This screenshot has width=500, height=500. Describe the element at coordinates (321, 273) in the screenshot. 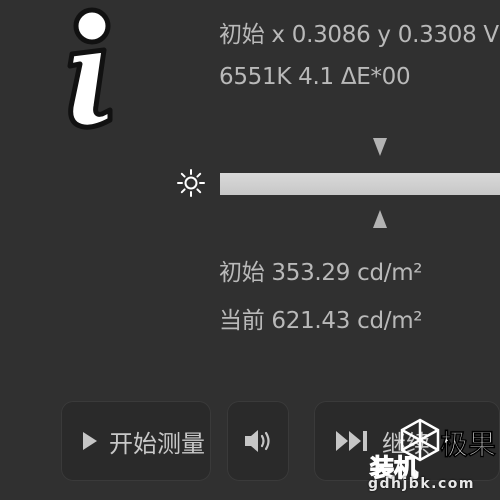

I see `initial-luminance: 初始 353.29 cd/m²` at that location.